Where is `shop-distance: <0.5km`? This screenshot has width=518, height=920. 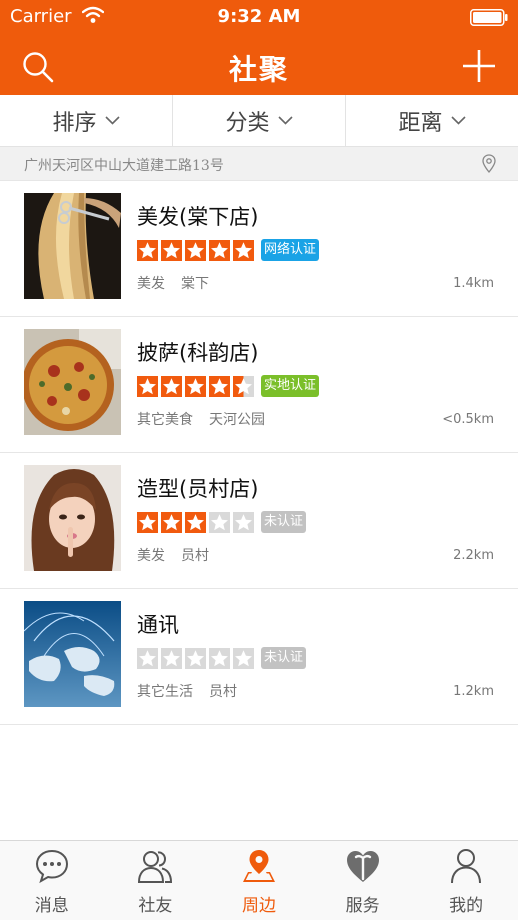
shop-distance: <0.5km is located at coordinates (468, 419).